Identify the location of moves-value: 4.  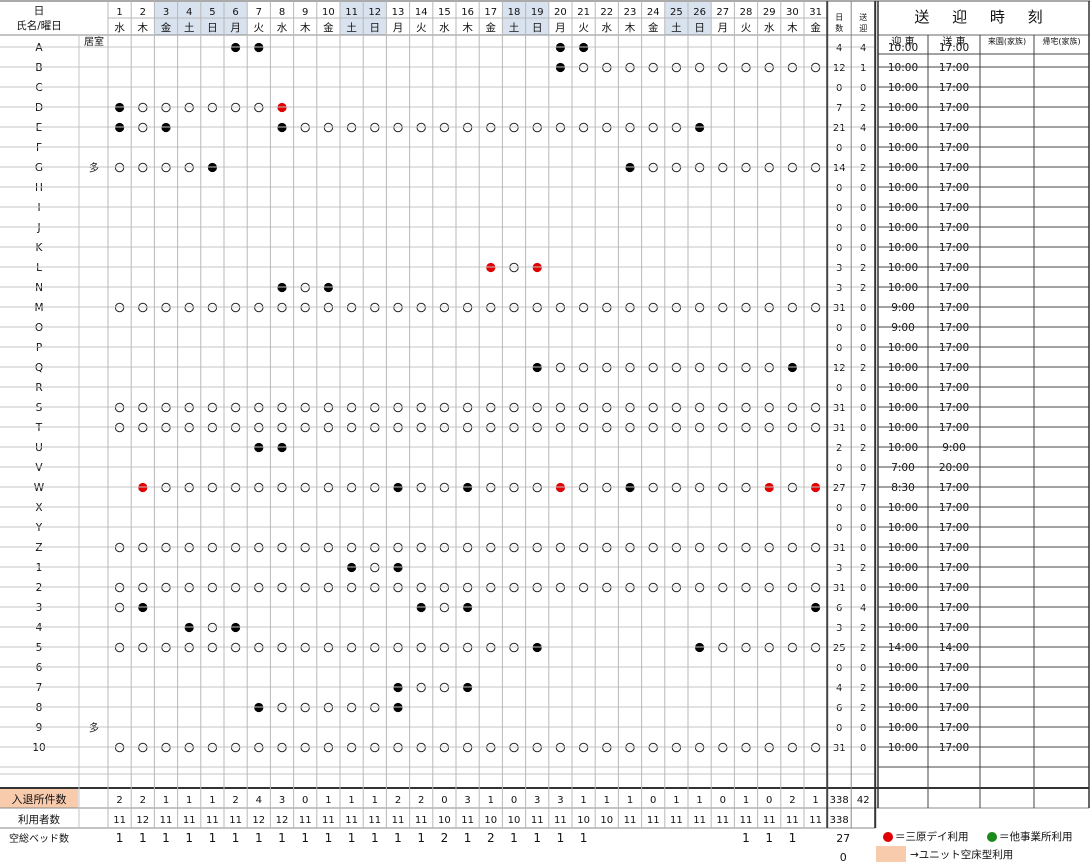
(259, 800).